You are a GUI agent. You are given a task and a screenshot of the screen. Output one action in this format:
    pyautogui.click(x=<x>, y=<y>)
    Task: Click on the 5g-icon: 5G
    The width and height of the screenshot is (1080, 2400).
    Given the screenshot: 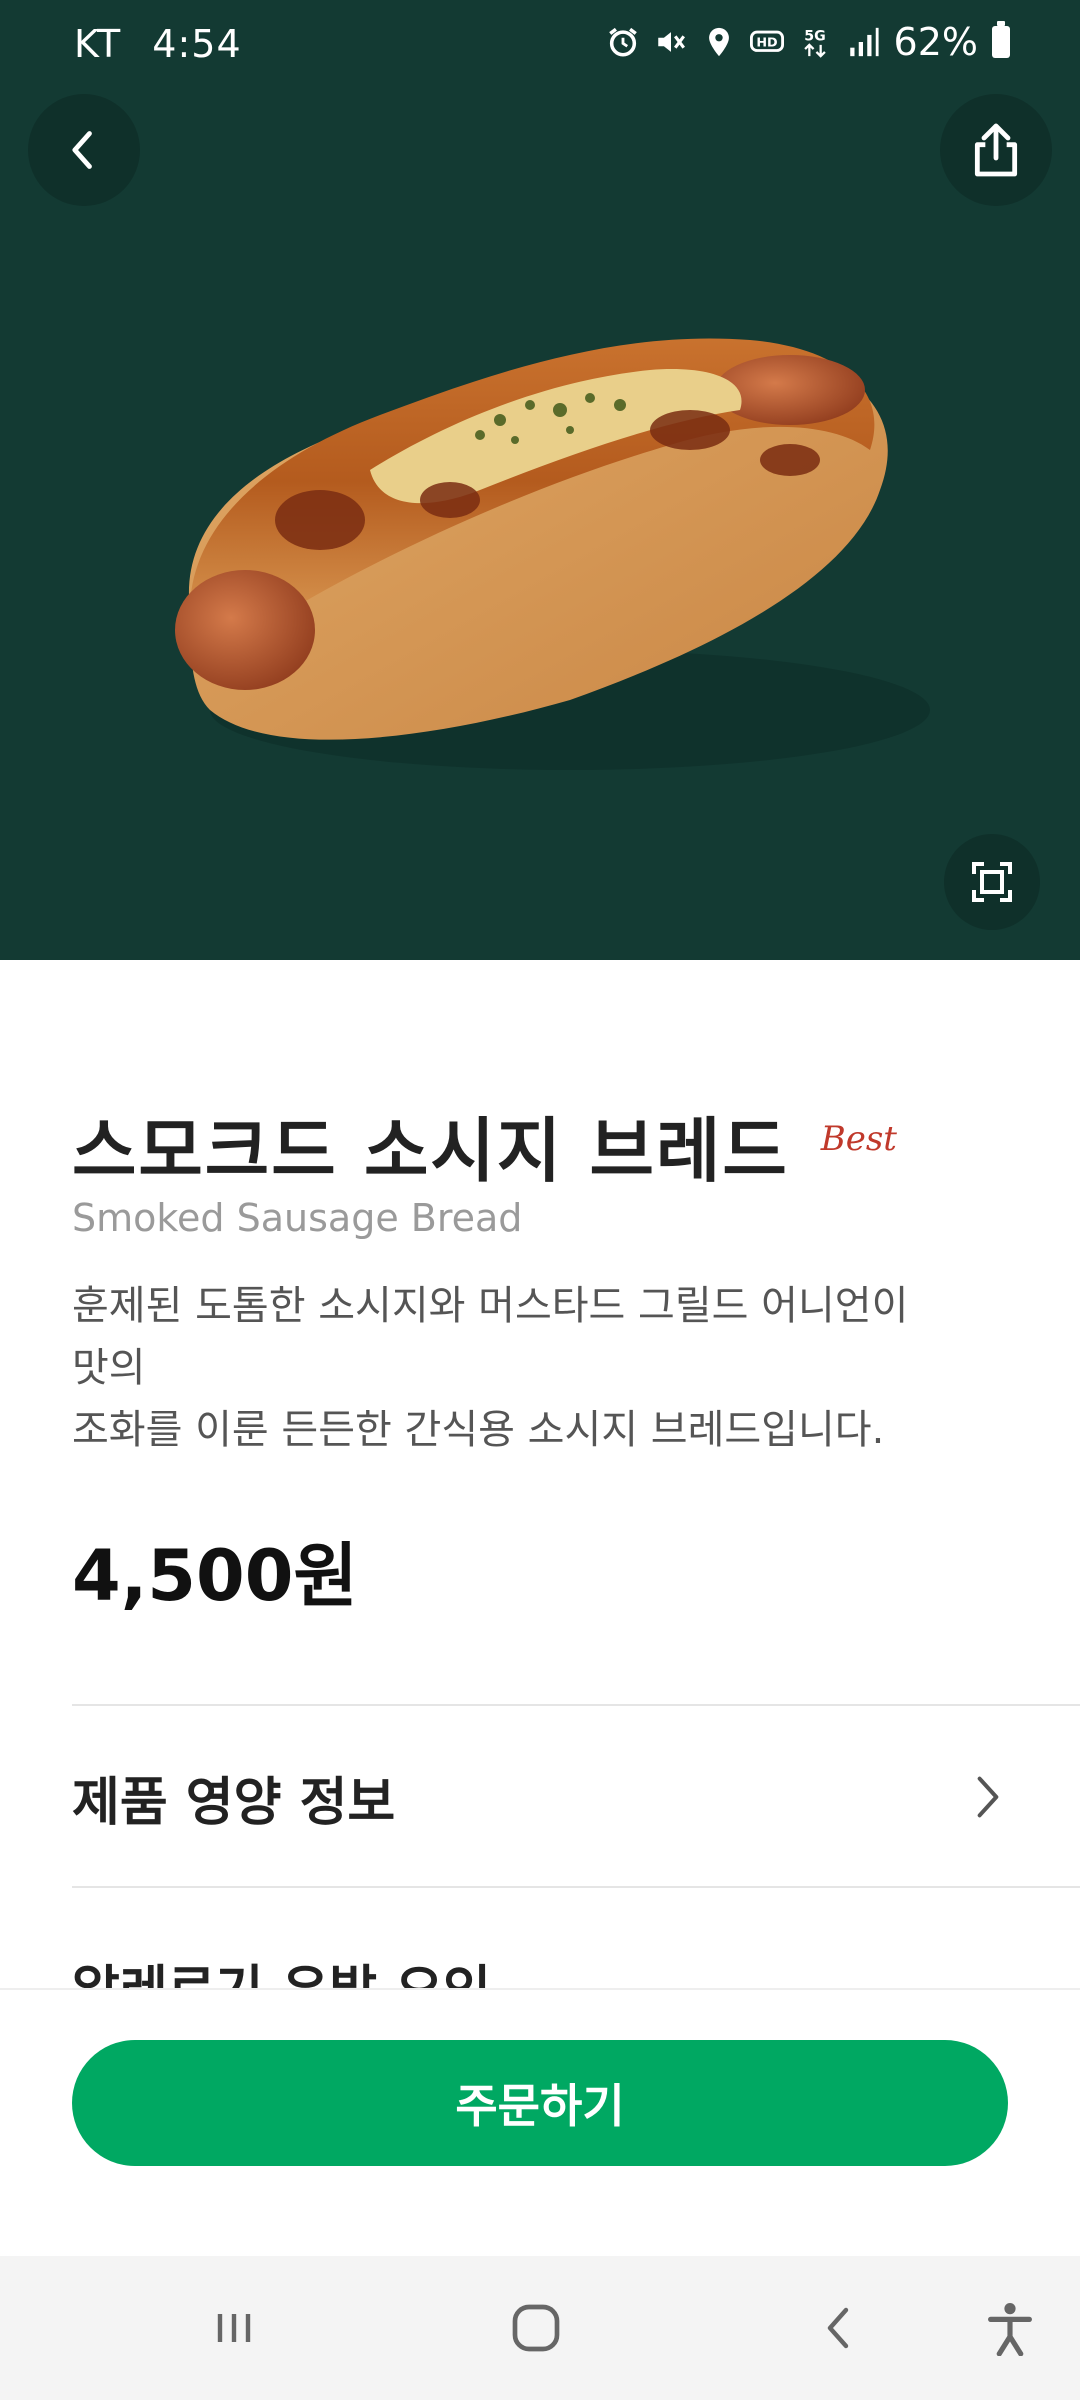 What is the action you would take?
    pyautogui.click(x=814, y=43)
    